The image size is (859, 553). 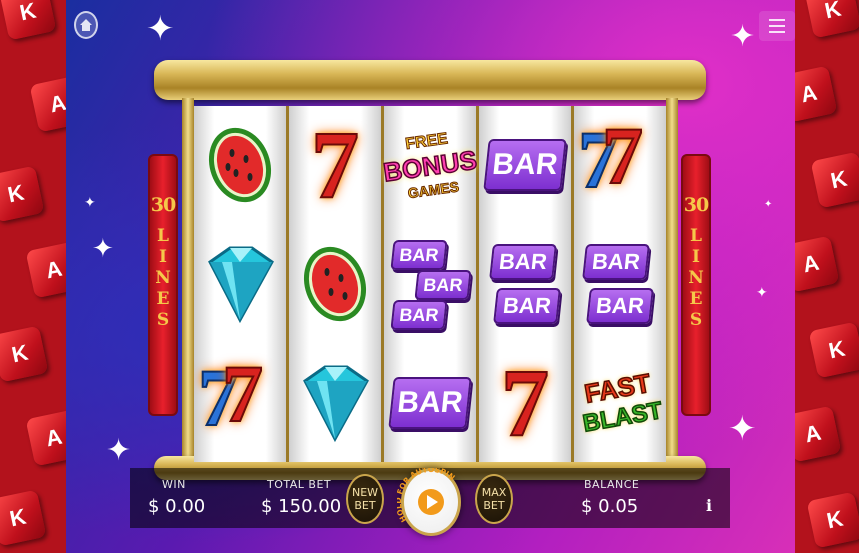 I want to click on reel-3: FREE BONUS GAMES BAR BAR BAR BAR, so click(x=430, y=284).